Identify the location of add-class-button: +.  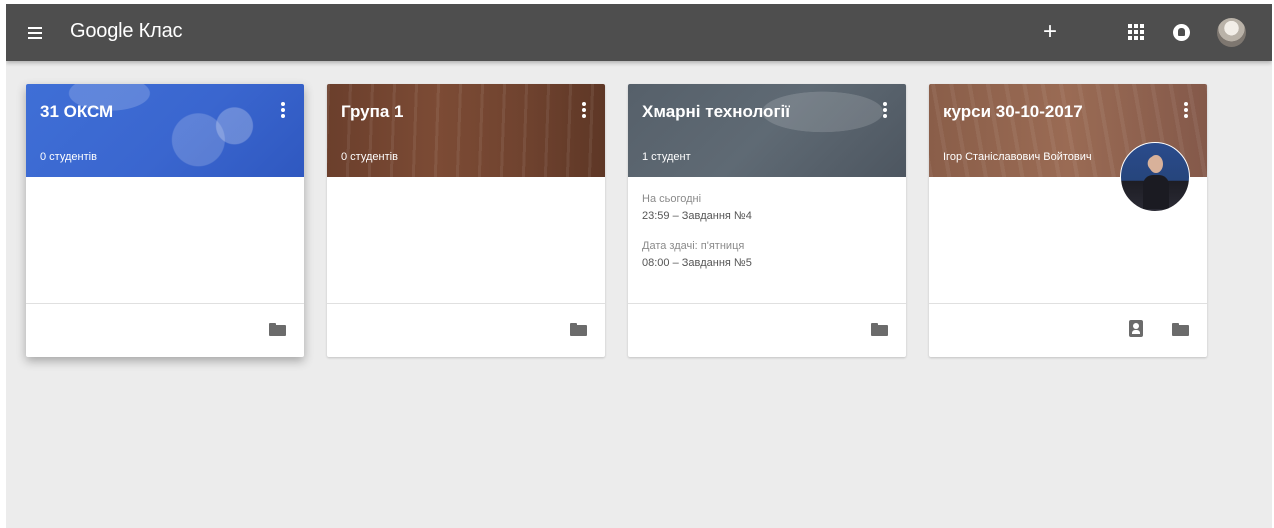
(1050, 32).